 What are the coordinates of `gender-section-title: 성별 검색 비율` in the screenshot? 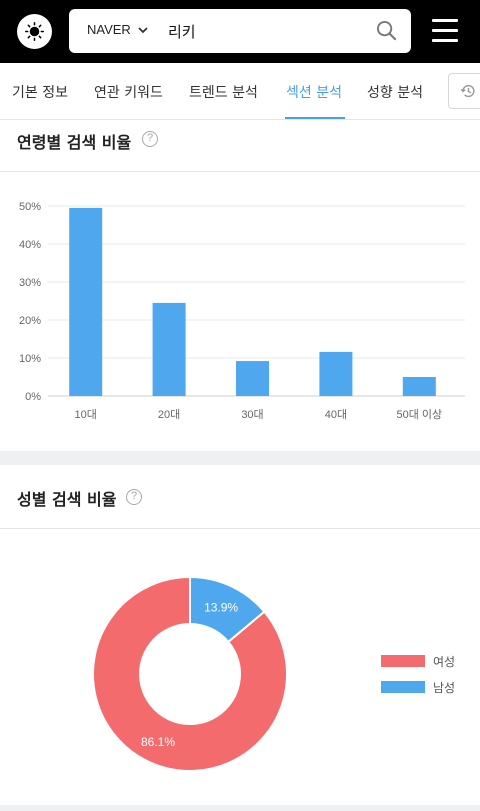 It's located at (67, 499).